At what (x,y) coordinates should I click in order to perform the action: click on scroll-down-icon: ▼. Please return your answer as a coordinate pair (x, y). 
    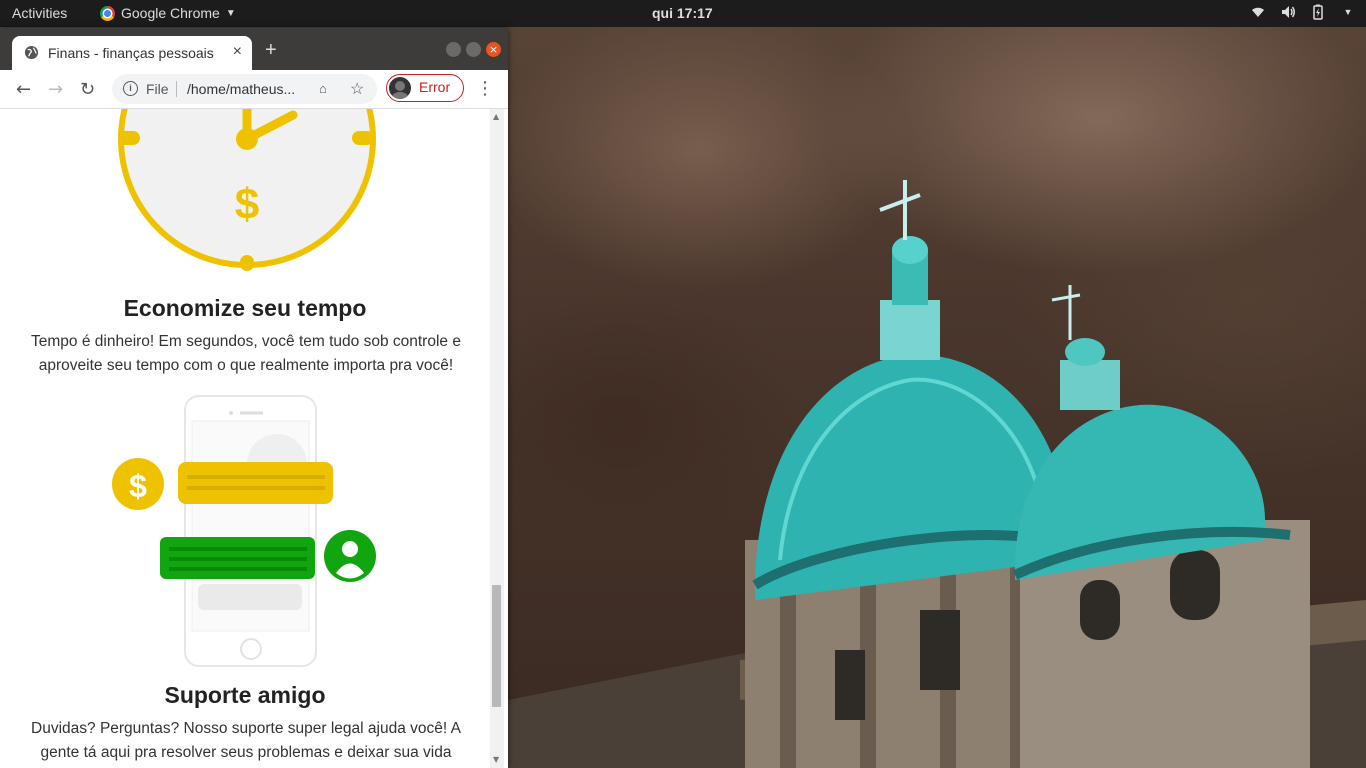
    Looking at the image, I should click on (496, 759).